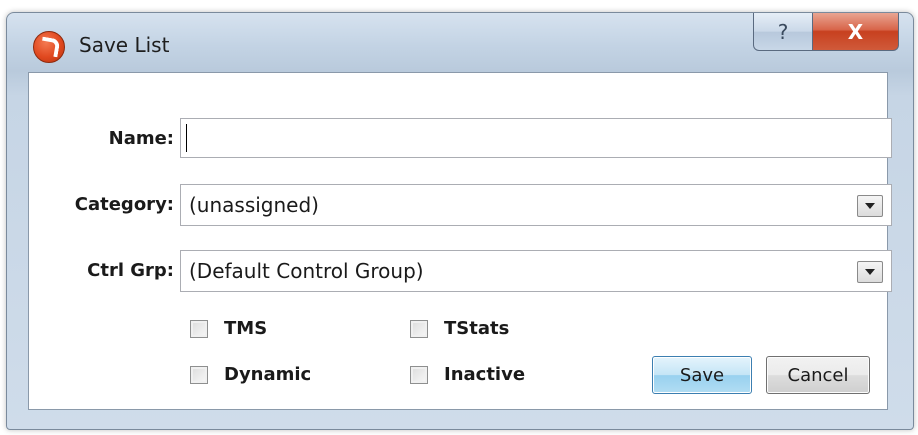 This screenshot has width=918, height=435. What do you see at coordinates (485, 374) in the screenshot?
I see `inactive-label: Inactive` at bounding box center [485, 374].